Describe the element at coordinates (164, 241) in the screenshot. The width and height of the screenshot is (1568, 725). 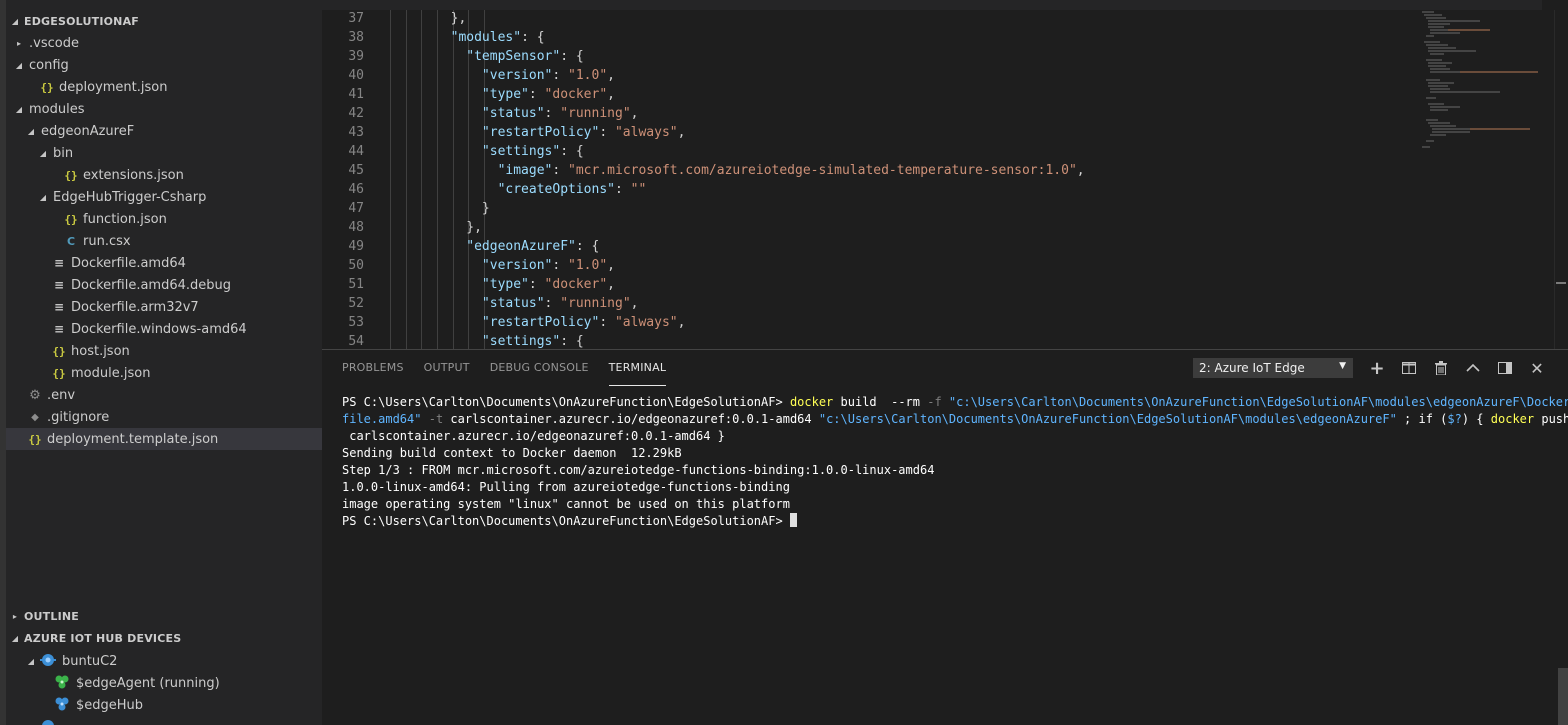
I see `tree-item: Crun.csx` at that location.